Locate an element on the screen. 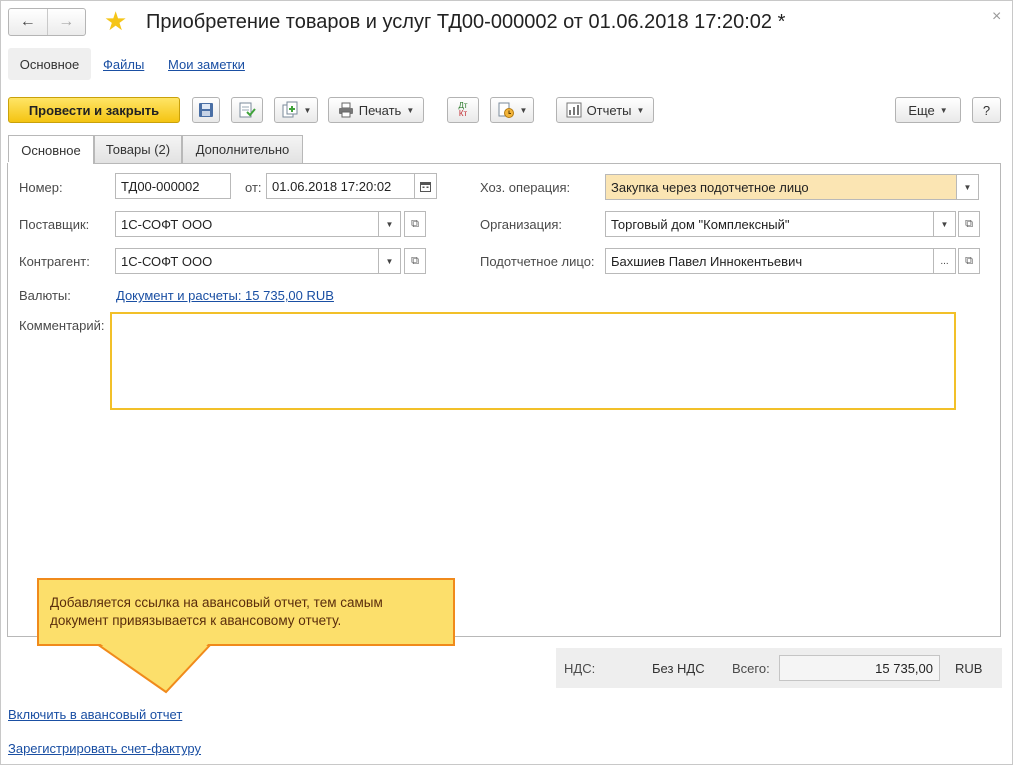  more-button: Еще ▼ is located at coordinates (928, 110).